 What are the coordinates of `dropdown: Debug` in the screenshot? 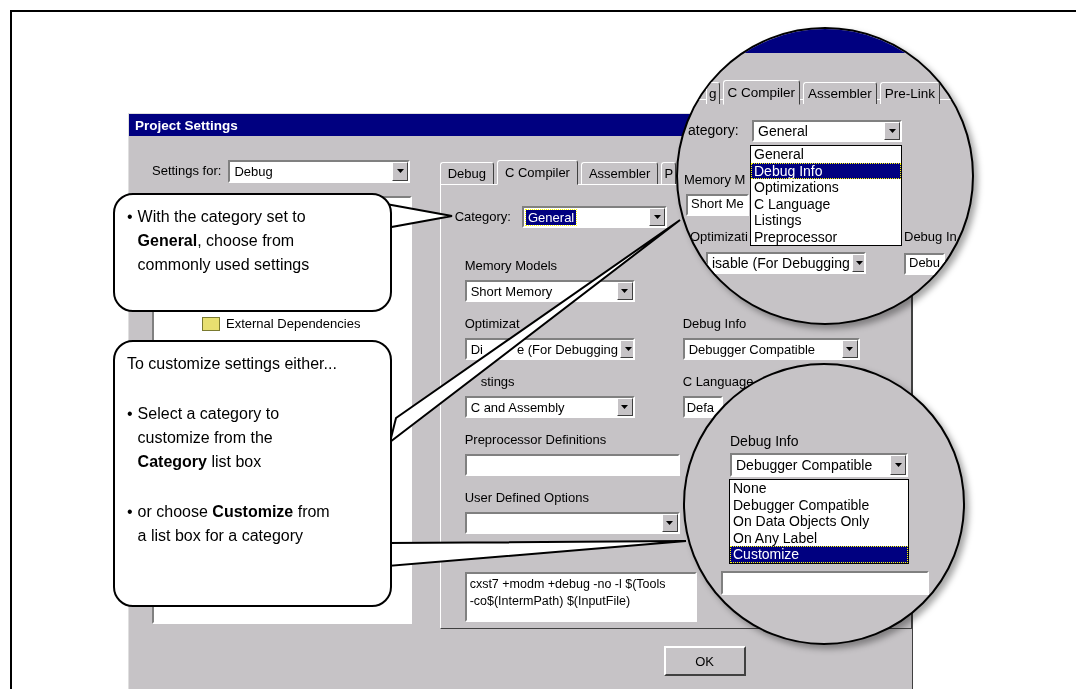 It's located at (319, 171).